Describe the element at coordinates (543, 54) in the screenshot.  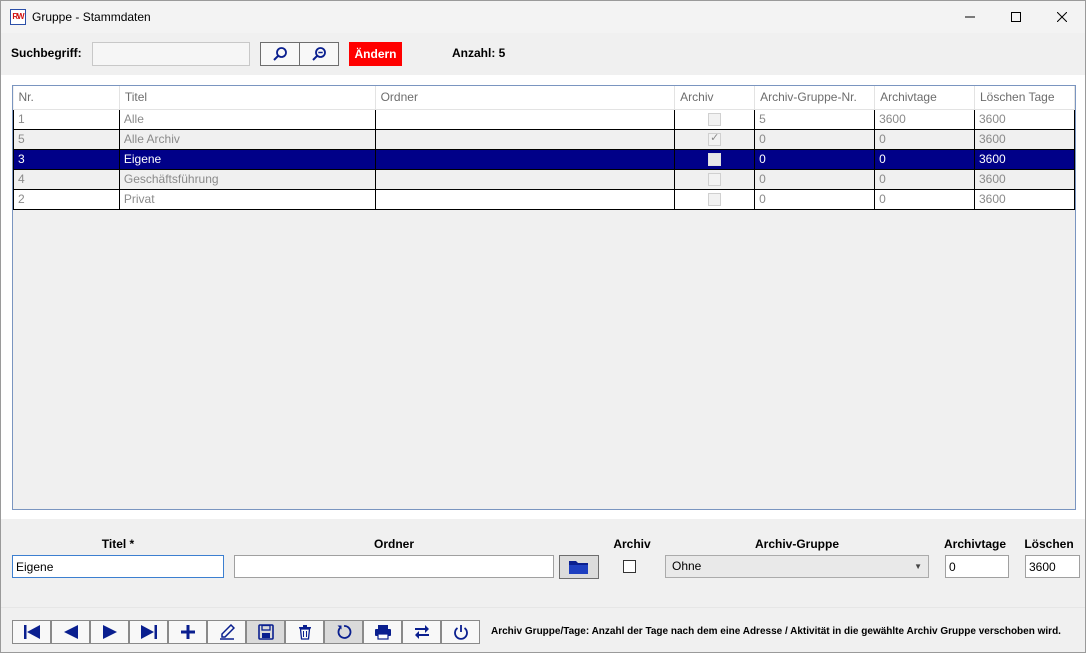
I see `search-bar: Suchbegriff: Ändern Anzahl: 5` at that location.